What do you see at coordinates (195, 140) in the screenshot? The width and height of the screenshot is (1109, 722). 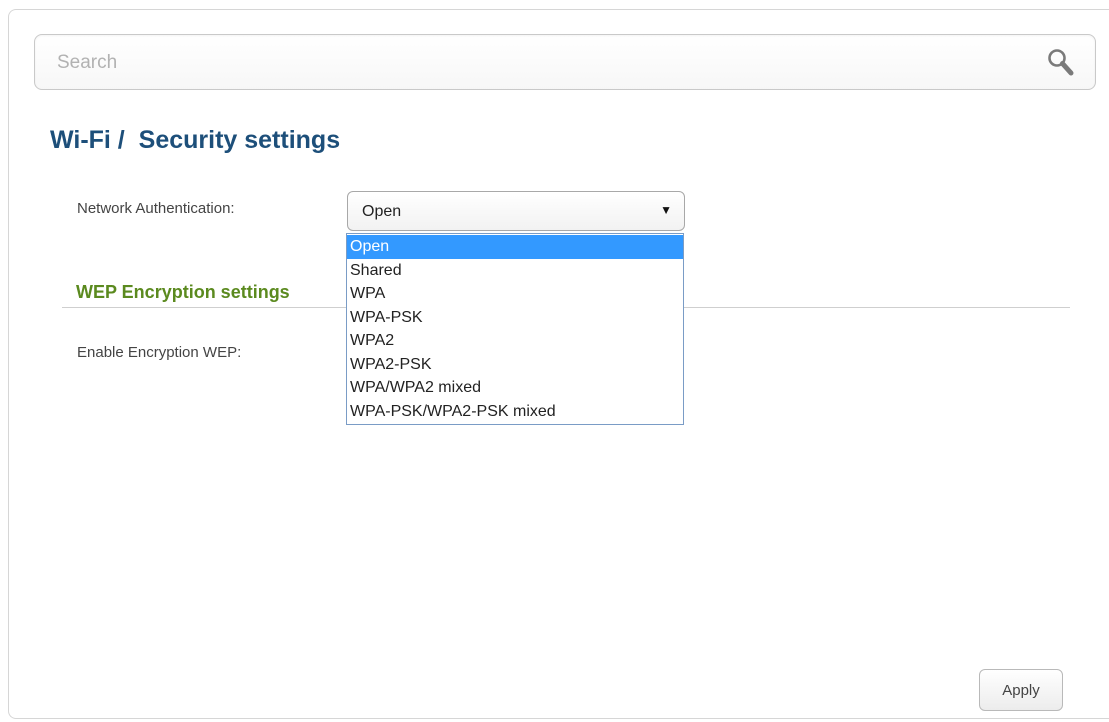 I see `page-title: Wi-Fi / Security settings` at bounding box center [195, 140].